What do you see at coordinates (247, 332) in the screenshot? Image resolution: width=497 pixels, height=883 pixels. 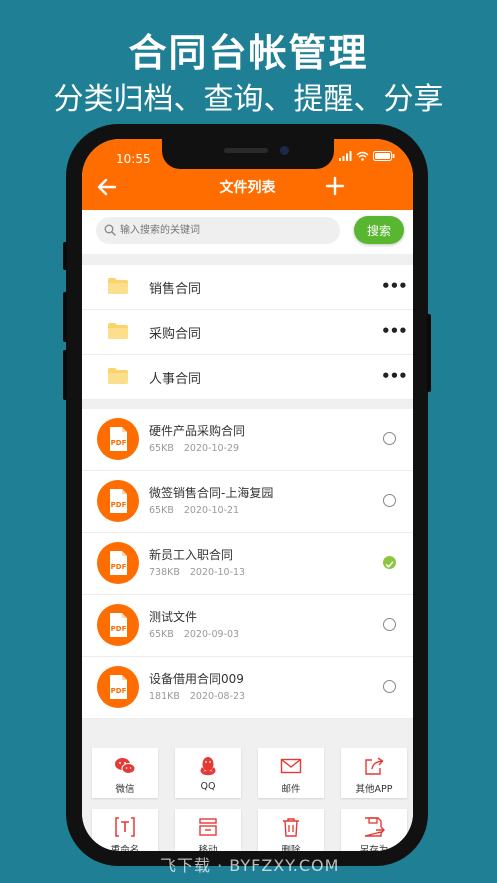 I see `folder-item: 采购合同 •••` at bounding box center [247, 332].